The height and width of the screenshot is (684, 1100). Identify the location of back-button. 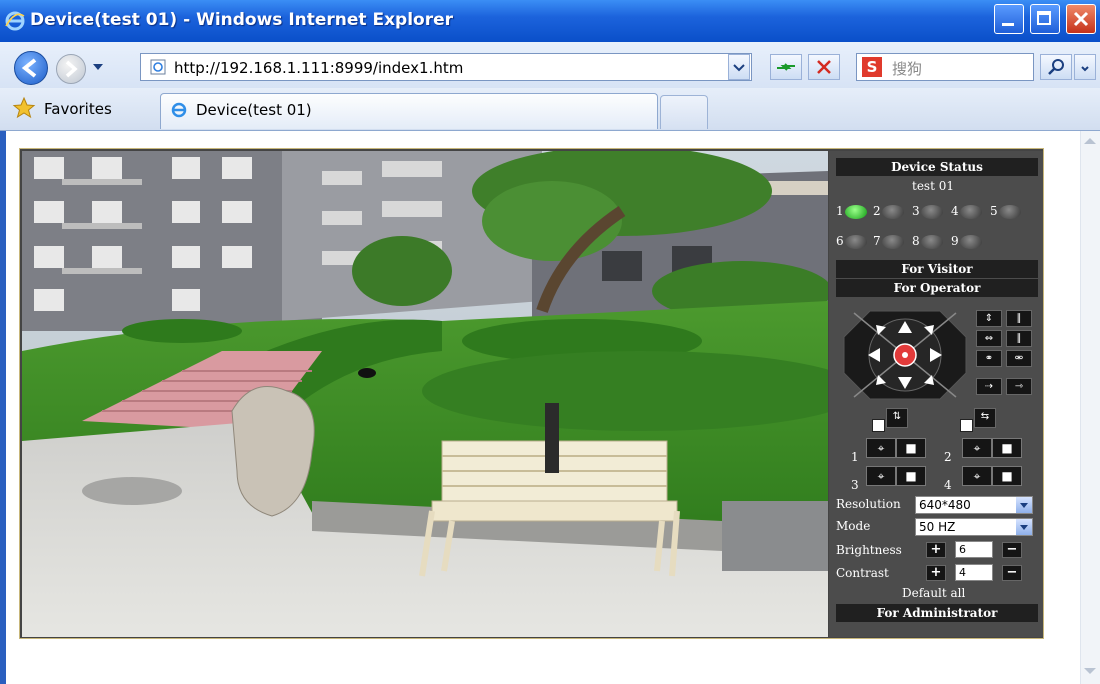
(31, 68).